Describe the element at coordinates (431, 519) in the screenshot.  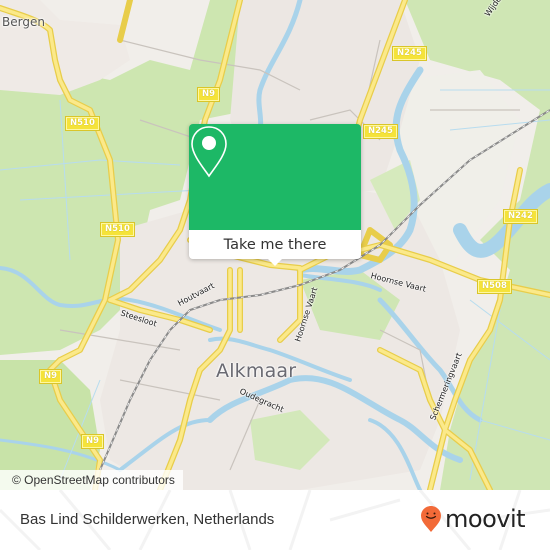
I see `moovit-smile-pin-icon` at that location.